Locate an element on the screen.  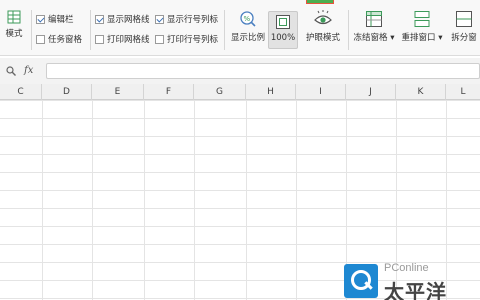
column-header-c: C is located at coordinates (21, 92).